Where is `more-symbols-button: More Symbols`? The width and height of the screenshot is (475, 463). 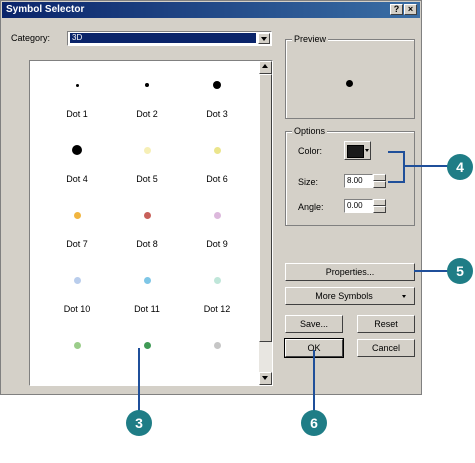
more-symbols-button: More Symbols is located at coordinates (350, 296).